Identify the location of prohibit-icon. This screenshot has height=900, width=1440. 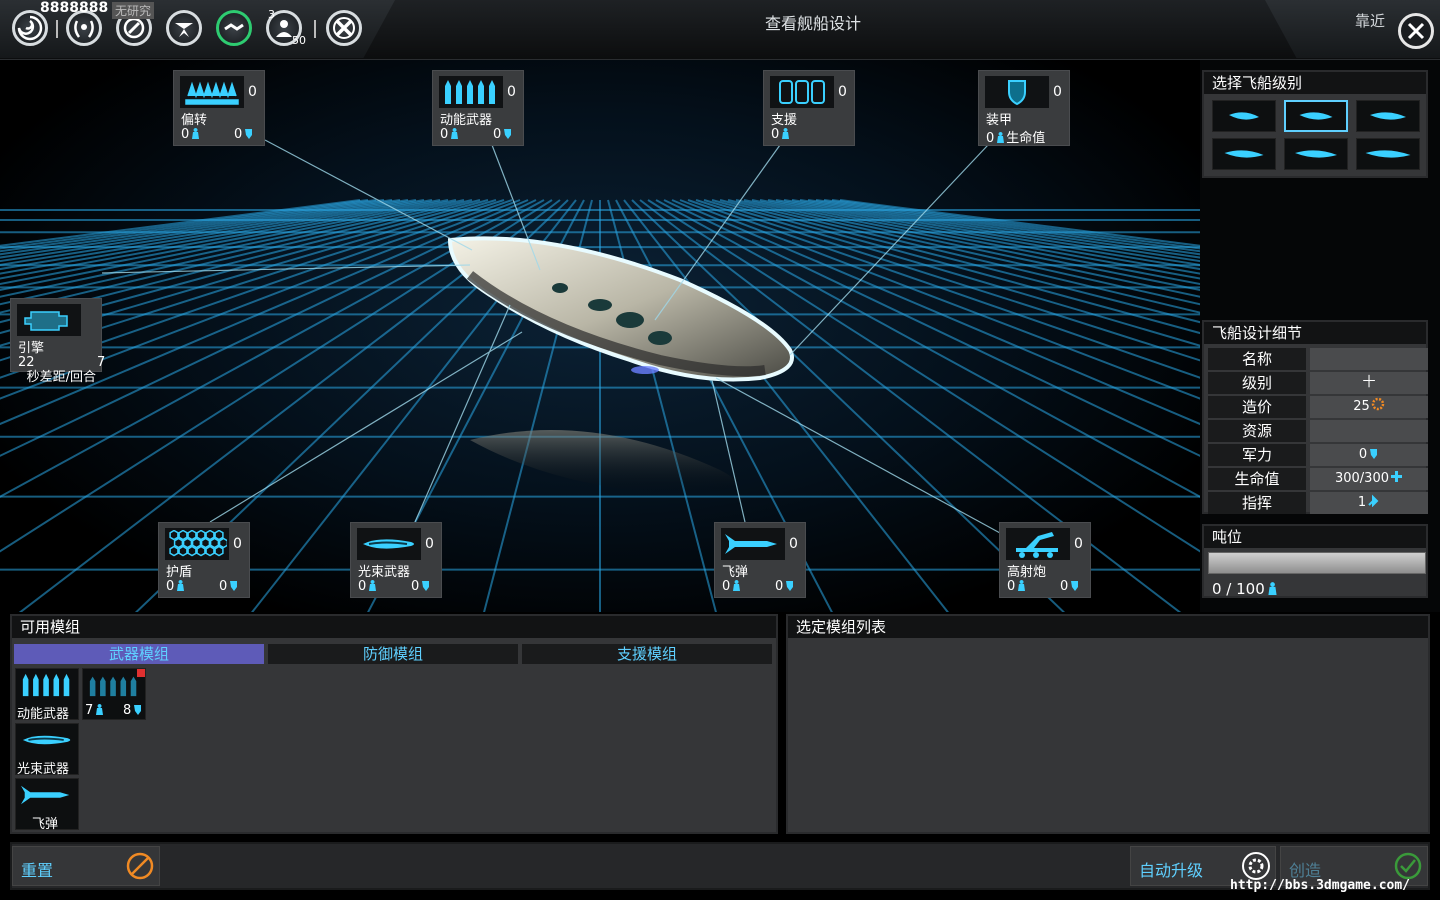
(140, 866).